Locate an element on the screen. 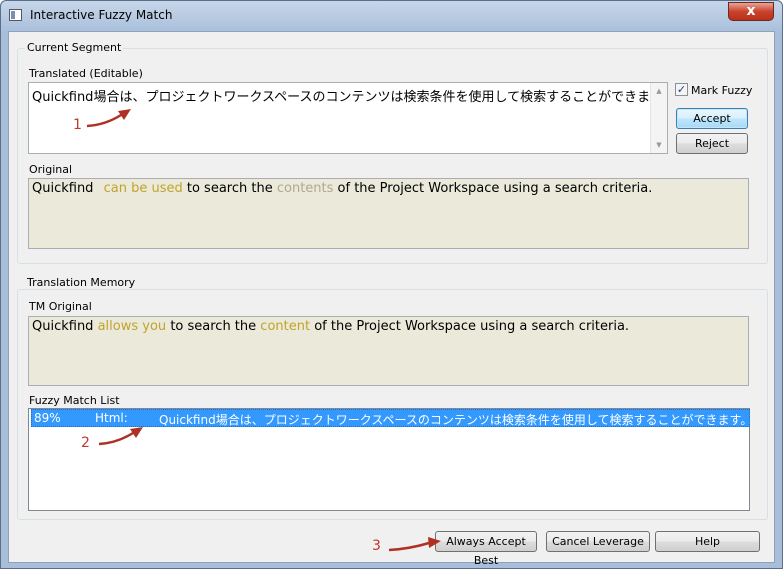 The image size is (783, 570). mark-fuzzy-checkbox: ✓ is located at coordinates (681, 89).